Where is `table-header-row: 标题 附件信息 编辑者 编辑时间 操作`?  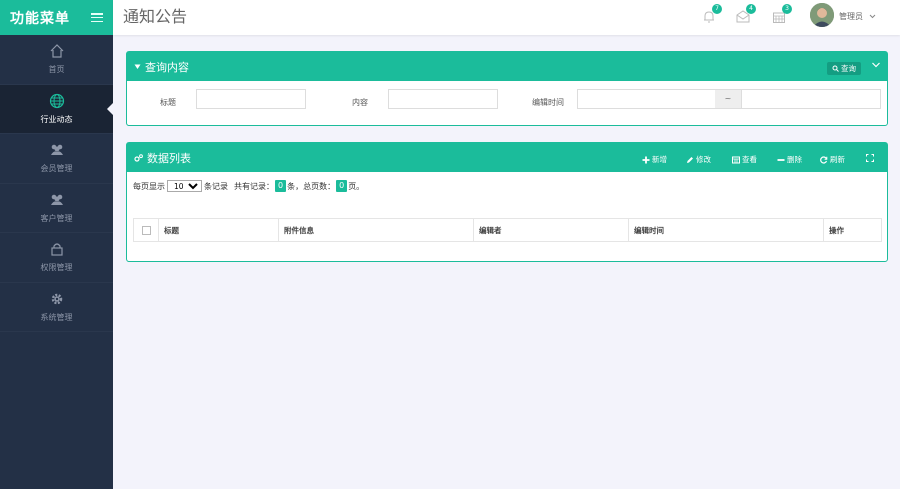
table-header-row: 标题 附件信息 编辑者 编辑时间 操作 is located at coordinates (507, 230).